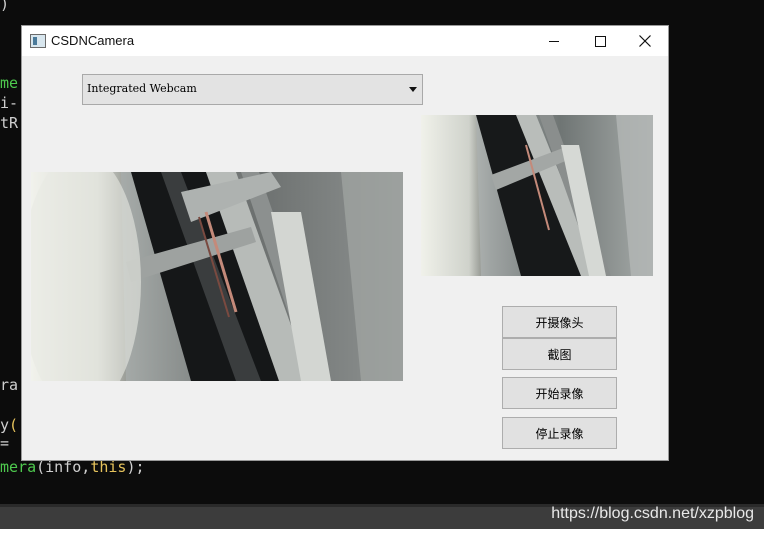 The image size is (764, 533). What do you see at coordinates (413, 89) in the screenshot?
I see `chevron-down-icon` at bounding box center [413, 89].